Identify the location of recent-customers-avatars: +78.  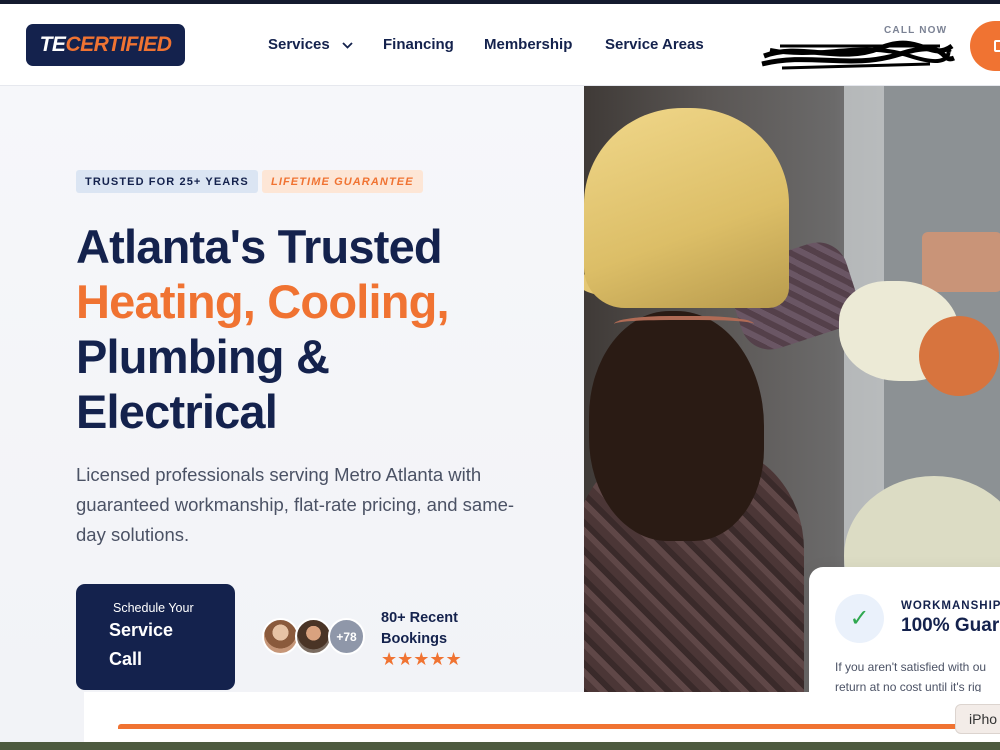
(317, 637).